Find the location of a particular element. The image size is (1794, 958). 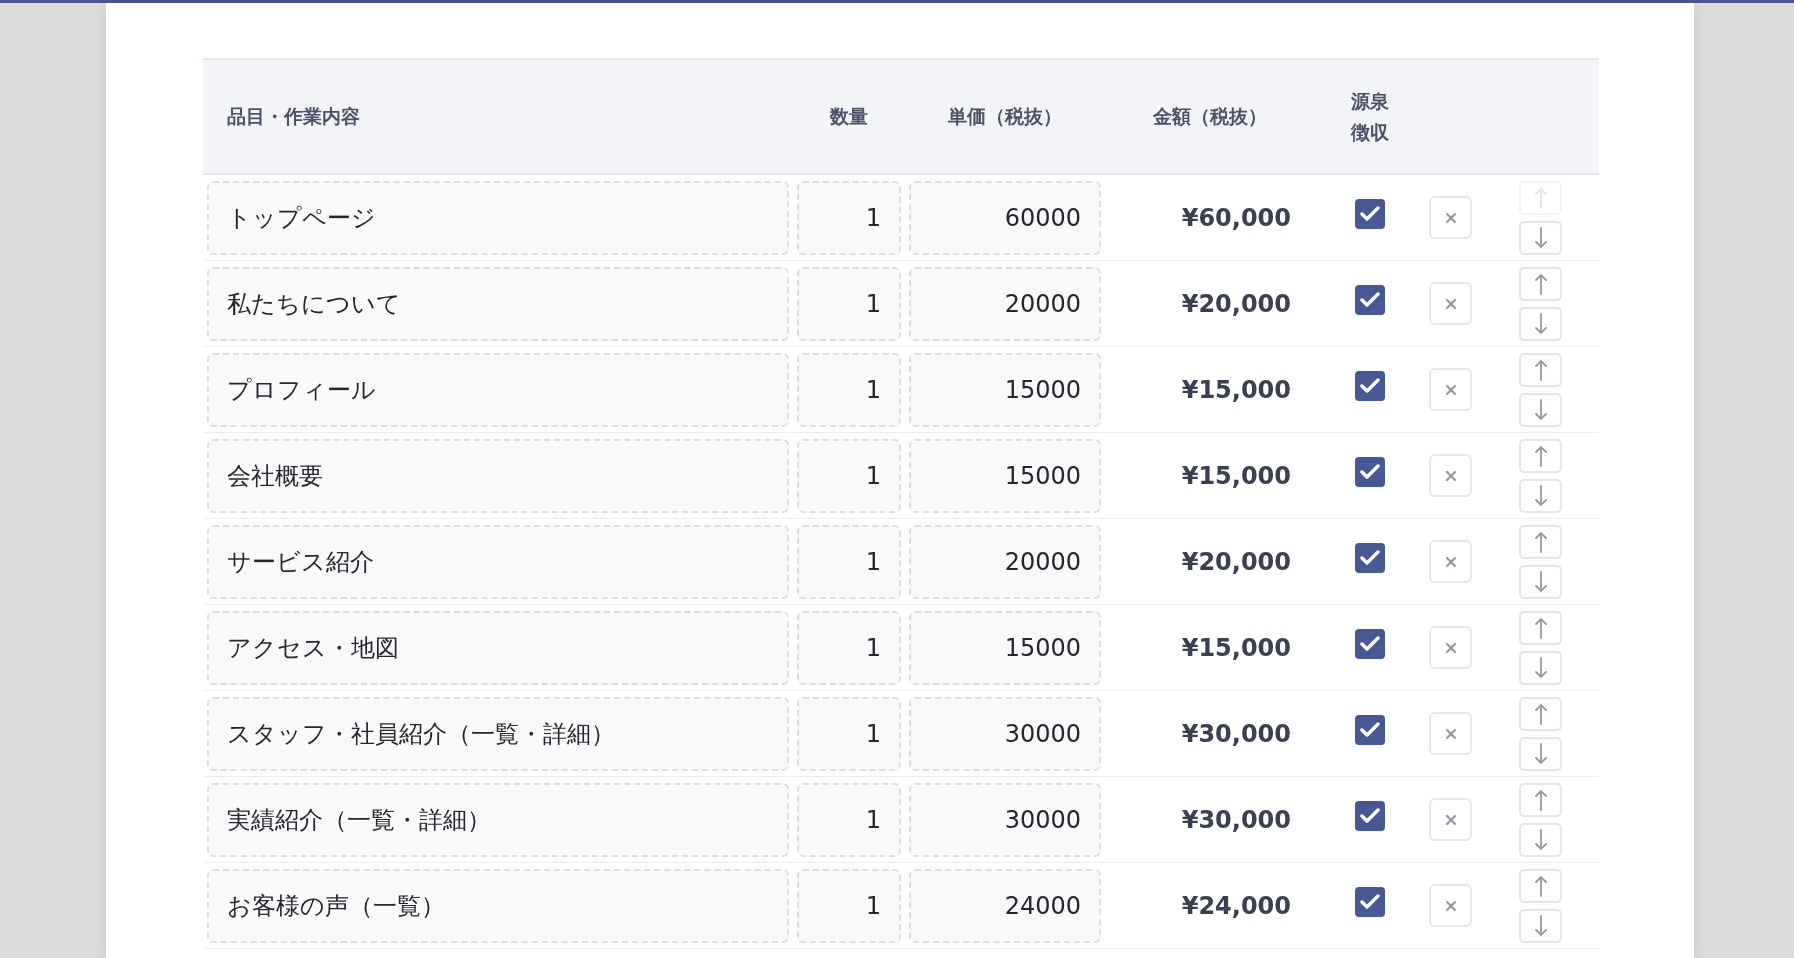

column-header: 品目・作業内容 is located at coordinates (498, 116).